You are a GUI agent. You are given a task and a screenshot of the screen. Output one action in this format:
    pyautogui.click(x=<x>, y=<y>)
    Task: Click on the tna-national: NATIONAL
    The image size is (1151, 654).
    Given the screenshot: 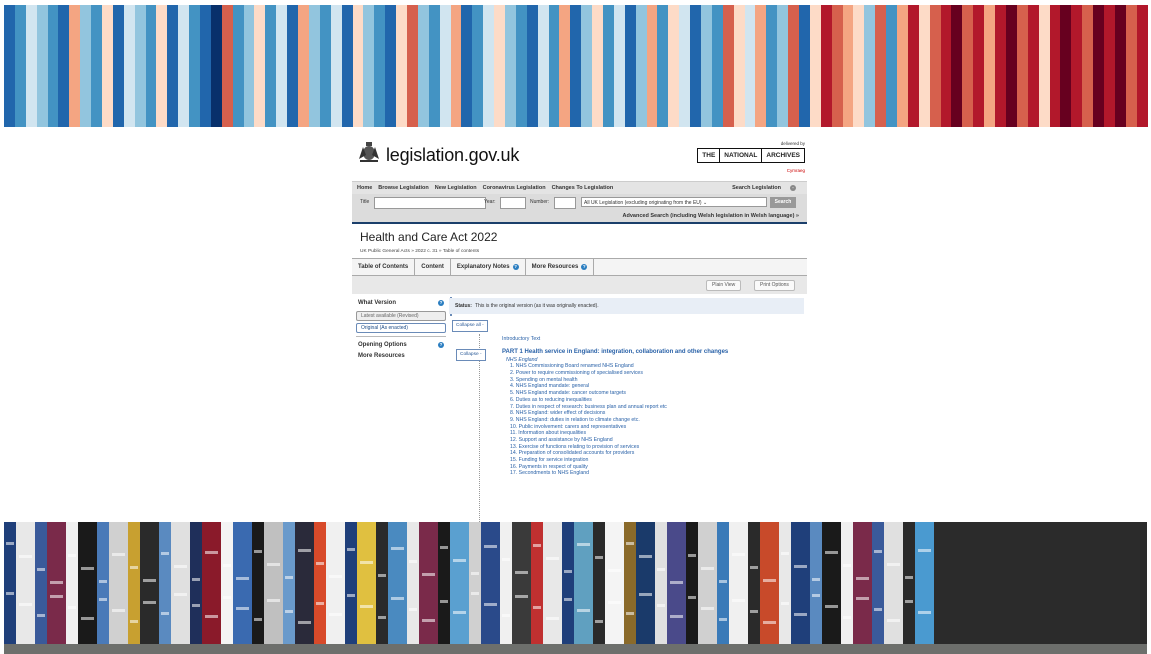 What is the action you would take?
    pyautogui.click(x=741, y=155)
    